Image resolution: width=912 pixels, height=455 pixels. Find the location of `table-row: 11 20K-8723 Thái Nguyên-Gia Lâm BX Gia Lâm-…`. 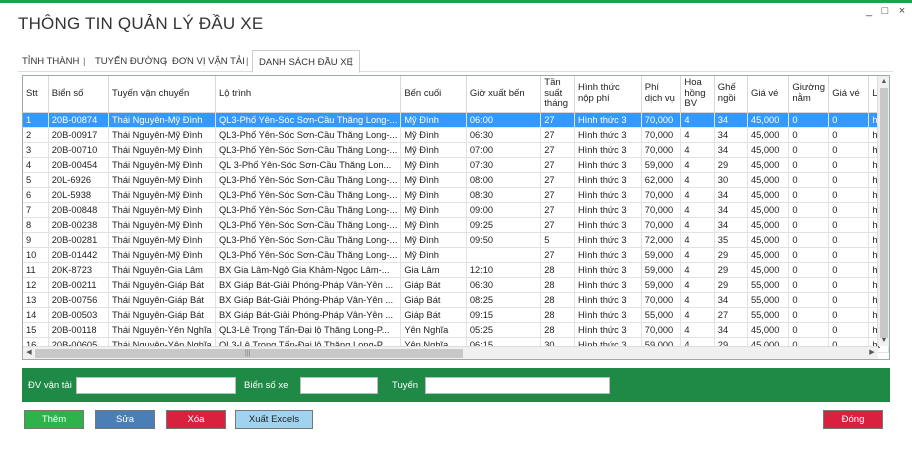

table-row: 11 20K-8723 Thái Nguyên-Gia Lâm BX Gia Lâm-… is located at coordinates (456, 270).